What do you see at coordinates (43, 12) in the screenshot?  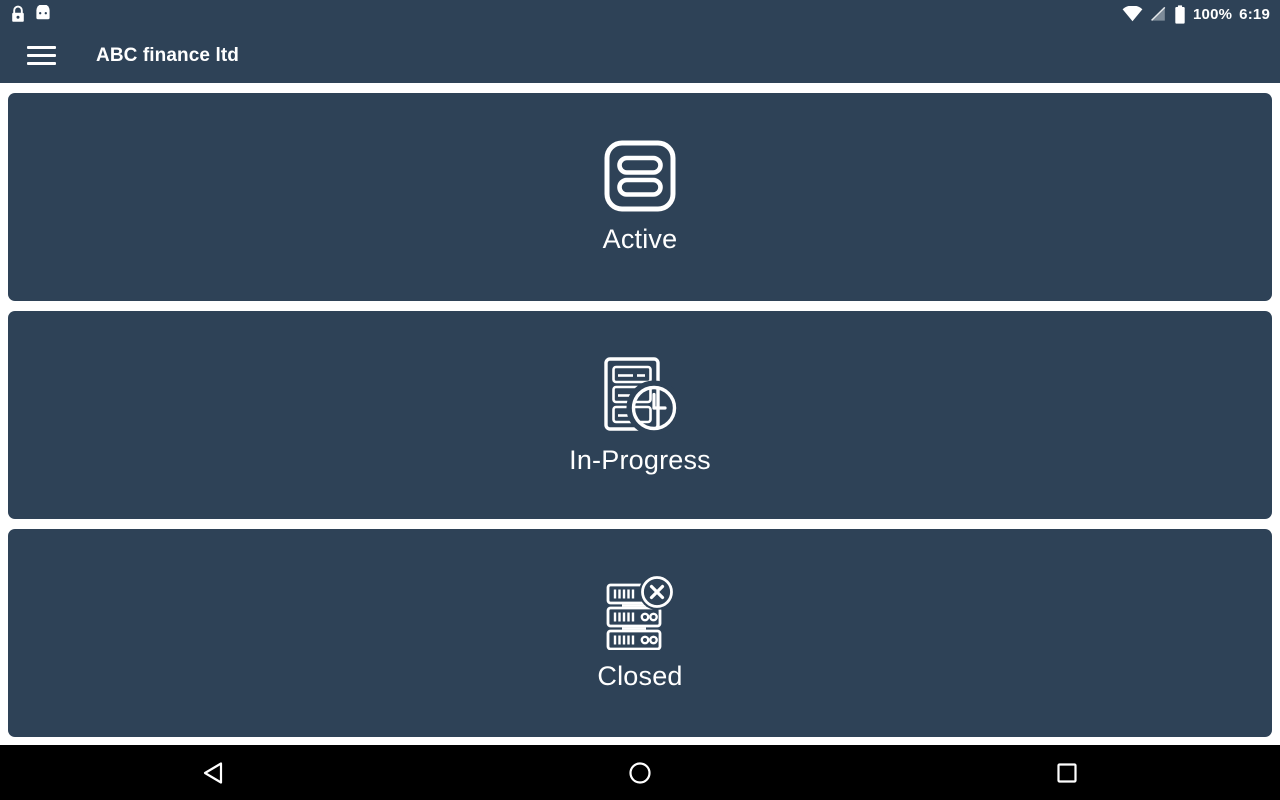 I see `android-robot-icon` at bounding box center [43, 12].